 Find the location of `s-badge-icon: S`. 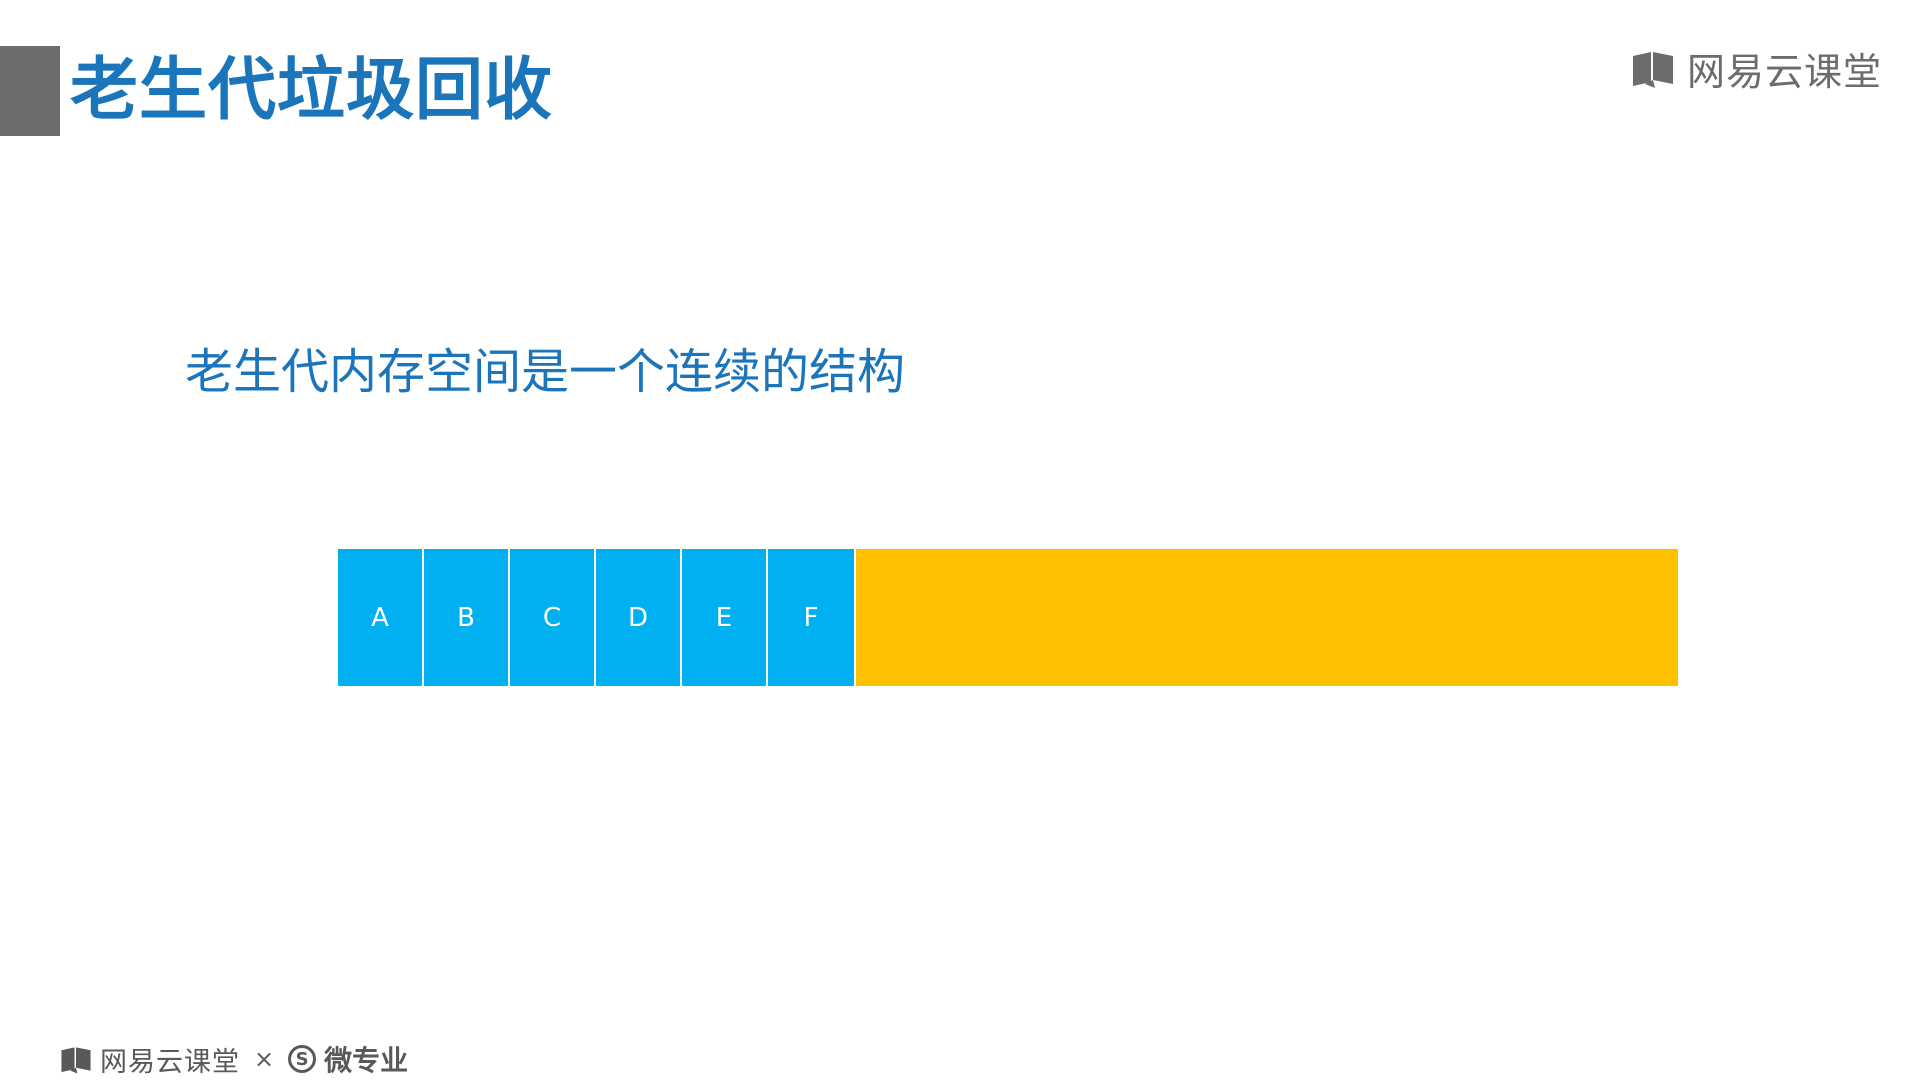

s-badge-icon: S is located at coordinates (302, 1059).